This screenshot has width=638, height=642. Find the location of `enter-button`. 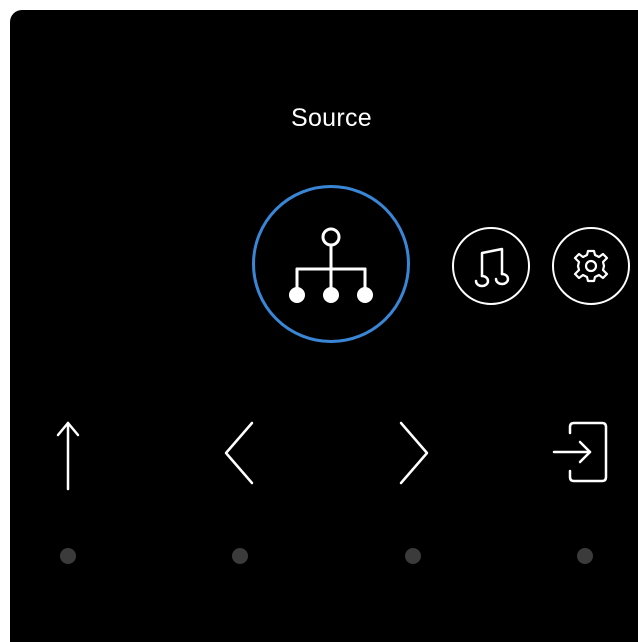

enter-button is located at coordinates (582, 457).